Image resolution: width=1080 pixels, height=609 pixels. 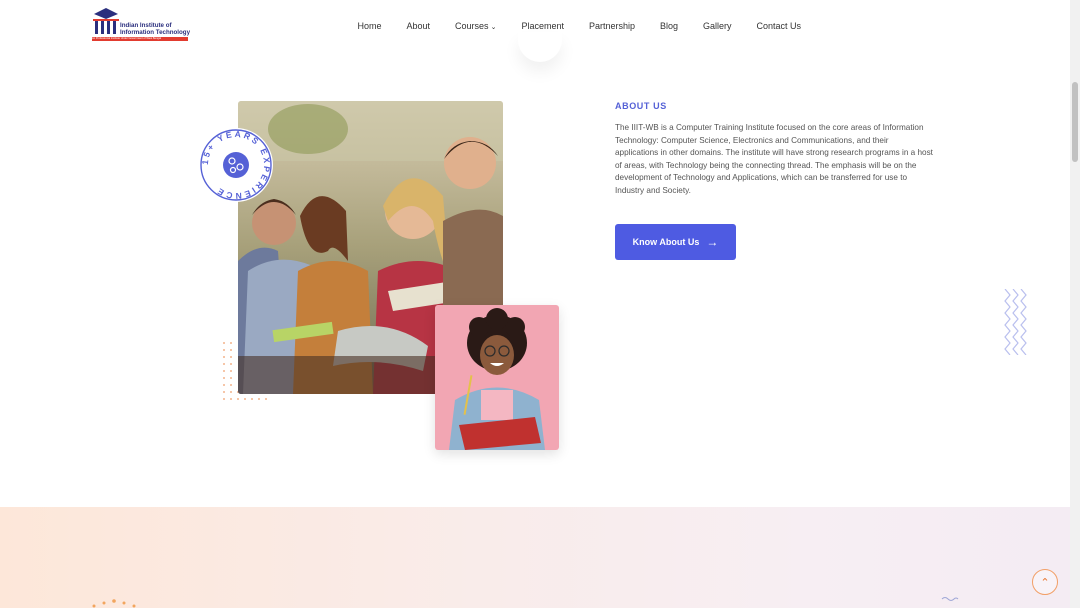 I want to click on header-decoration, so click(x=540, y=47).